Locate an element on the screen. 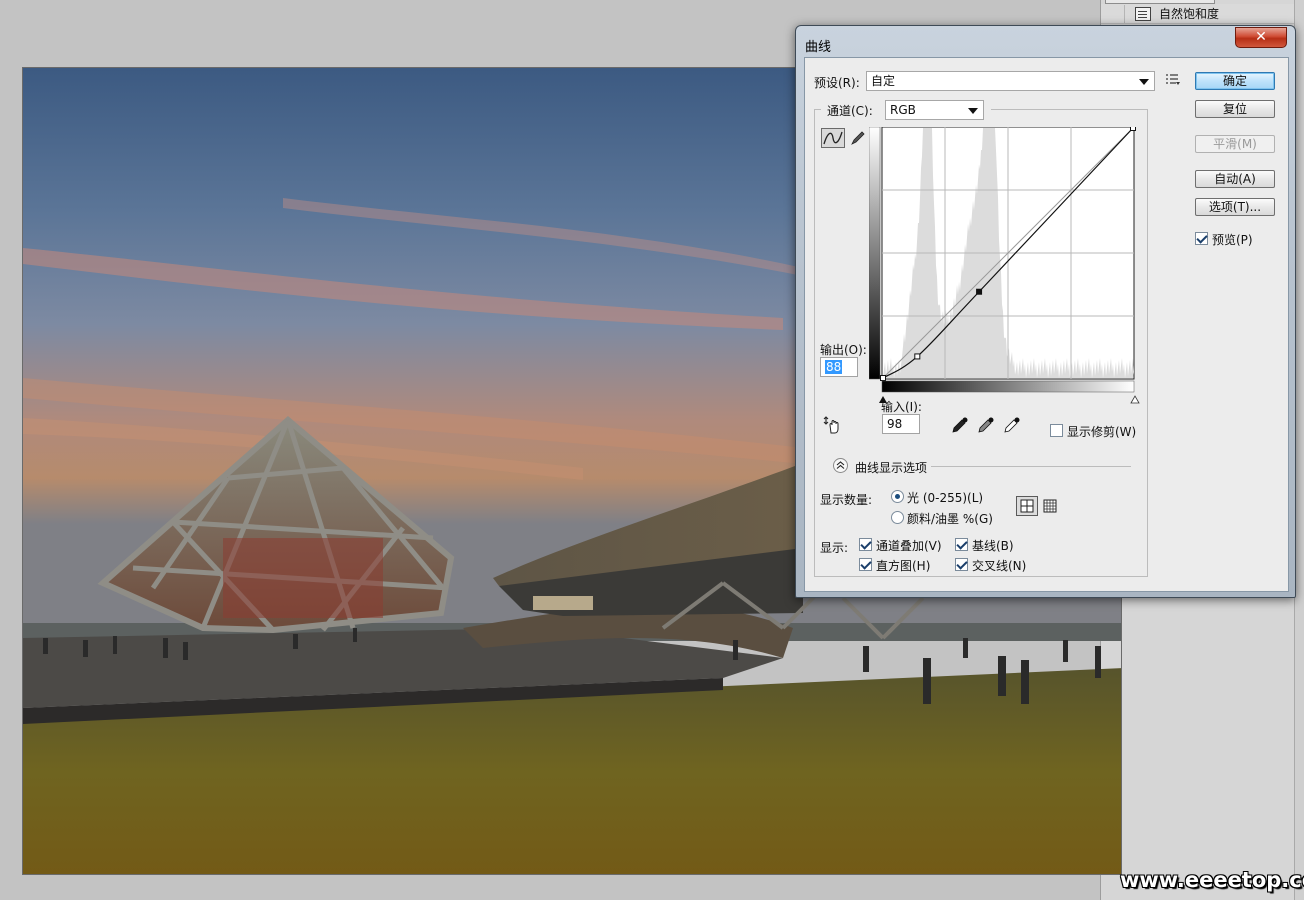 The image size is (1304, 900). white-eyedropper-icon is located at coordinates (1012, 425).